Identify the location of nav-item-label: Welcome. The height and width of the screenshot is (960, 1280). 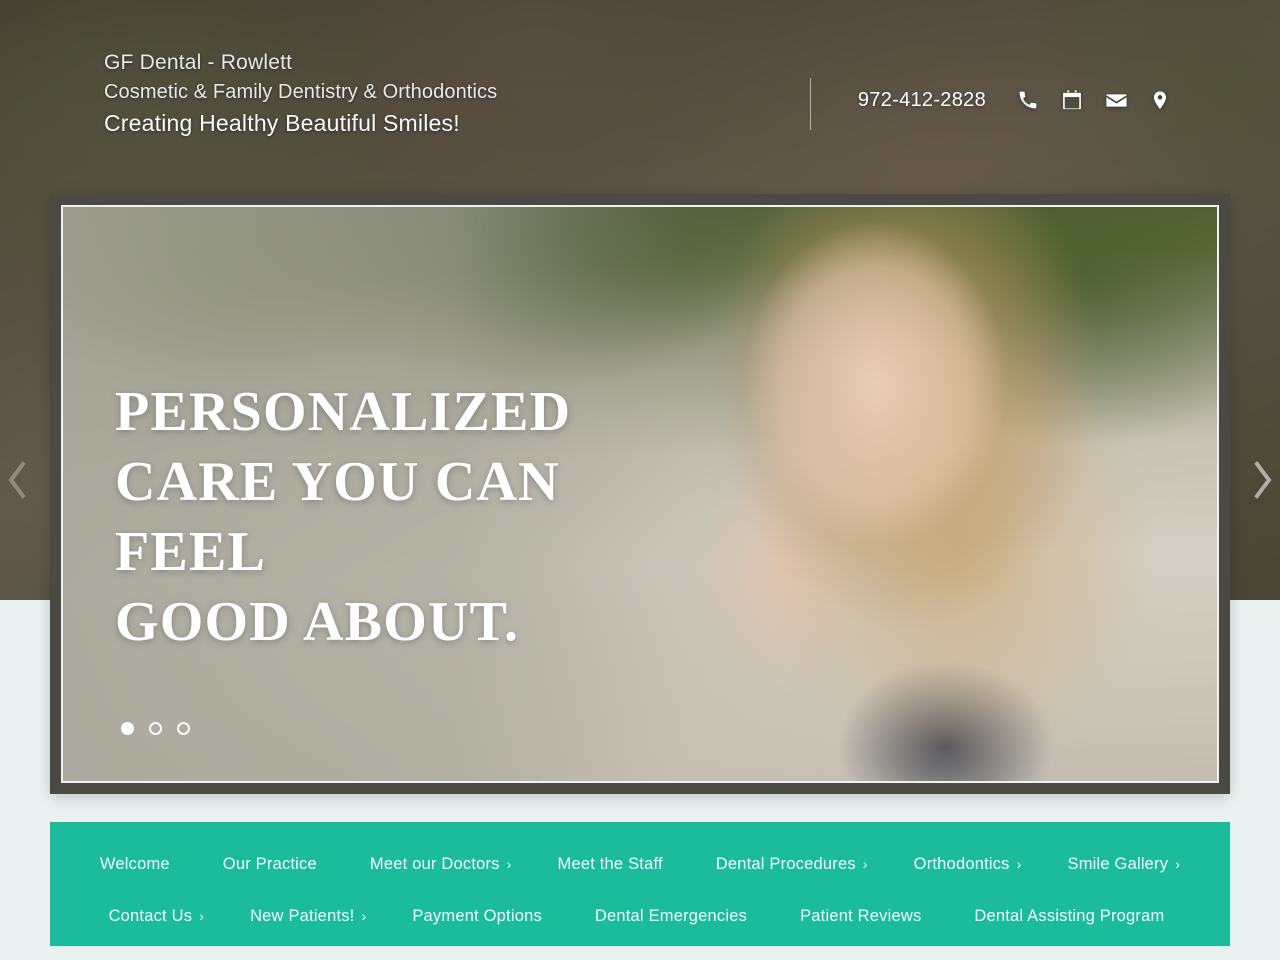
(134, 863).